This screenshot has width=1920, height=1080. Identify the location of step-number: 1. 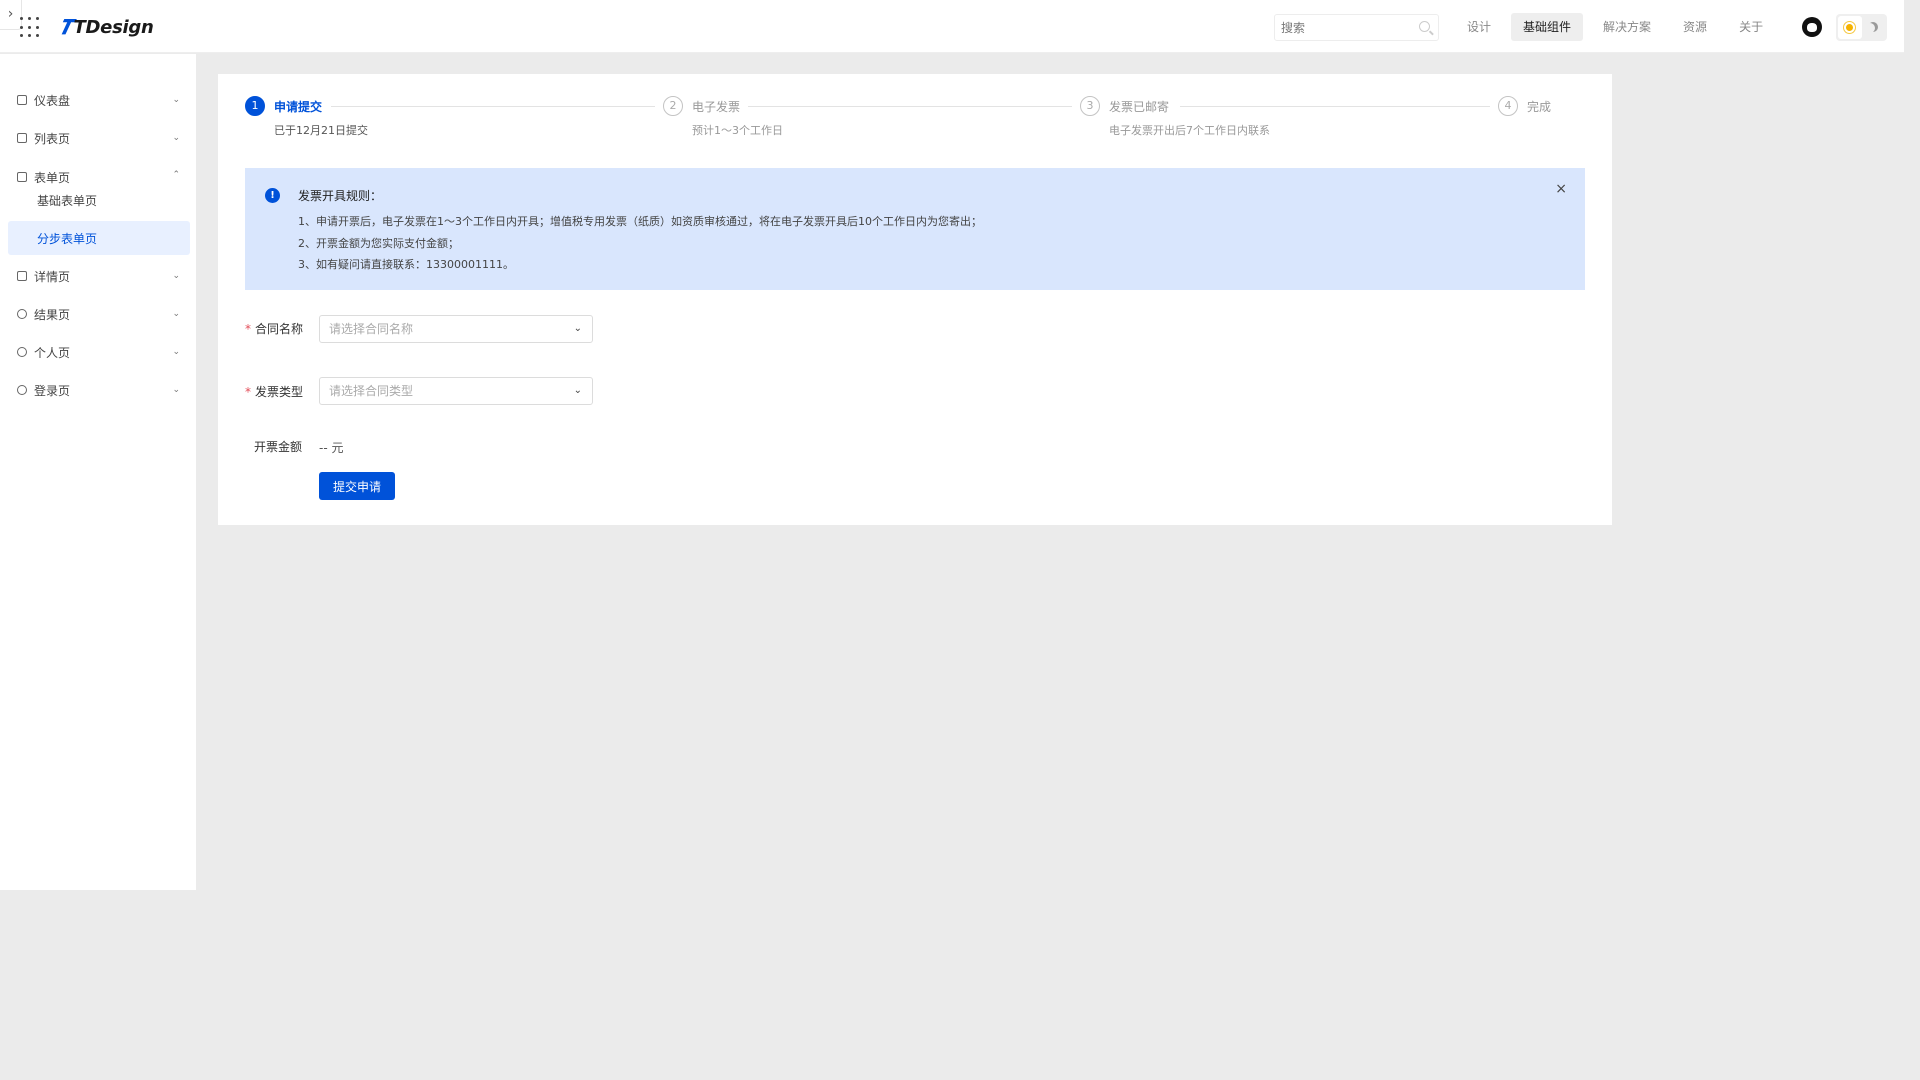
(255, 106).